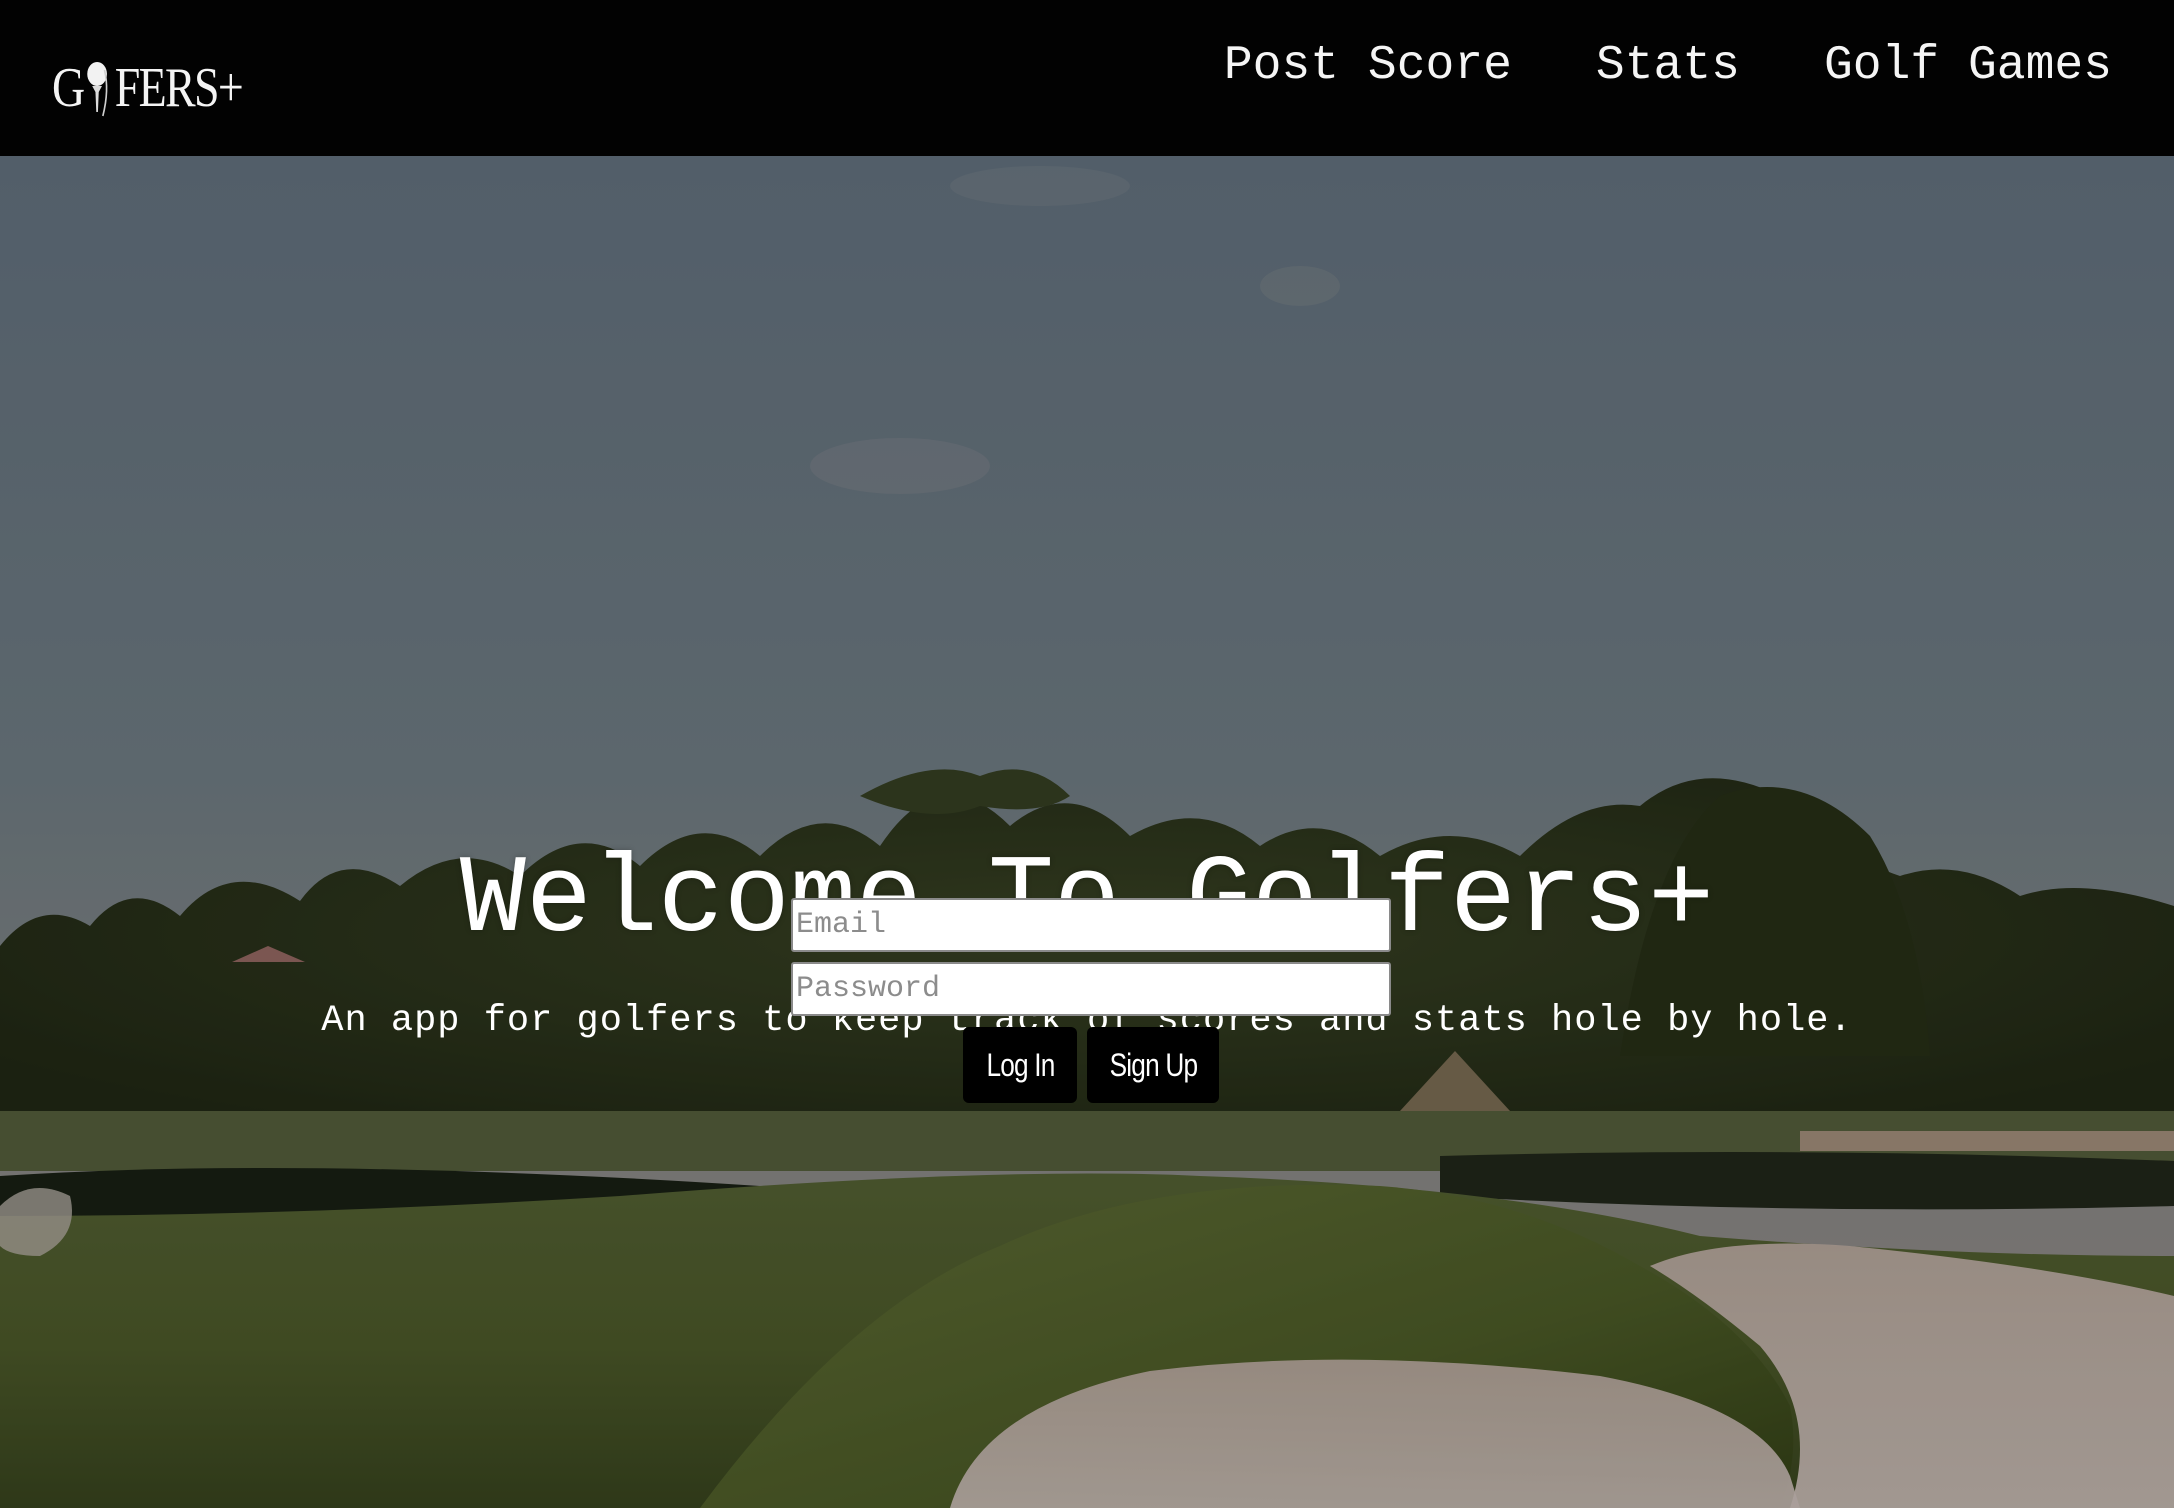 The width and height of the screenshot is (2174, 1508). Describe the element at coordinates (1087, 78) in the screenshot. I see `navbar: G FERS+ Post Score Stats Golf Games` at that location.